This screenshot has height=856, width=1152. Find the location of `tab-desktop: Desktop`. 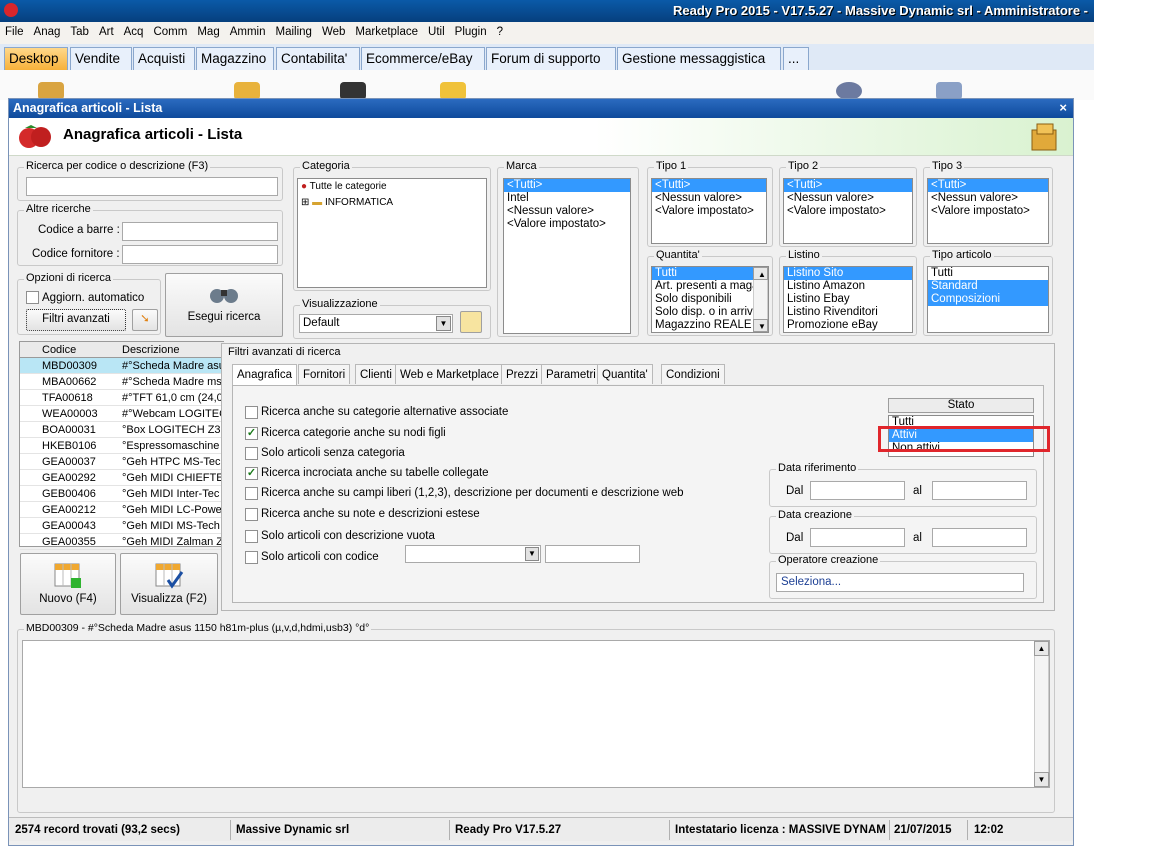

tab-desktop: Desktop is located at coordinates (36, 58).